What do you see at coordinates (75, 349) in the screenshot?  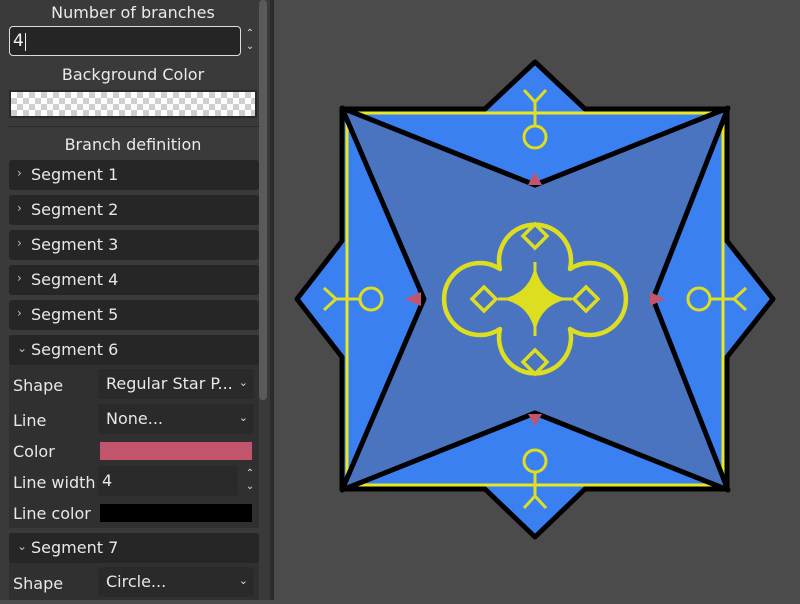 I see `segment-6-label: Segment 6` at bounding box center [75, 349].